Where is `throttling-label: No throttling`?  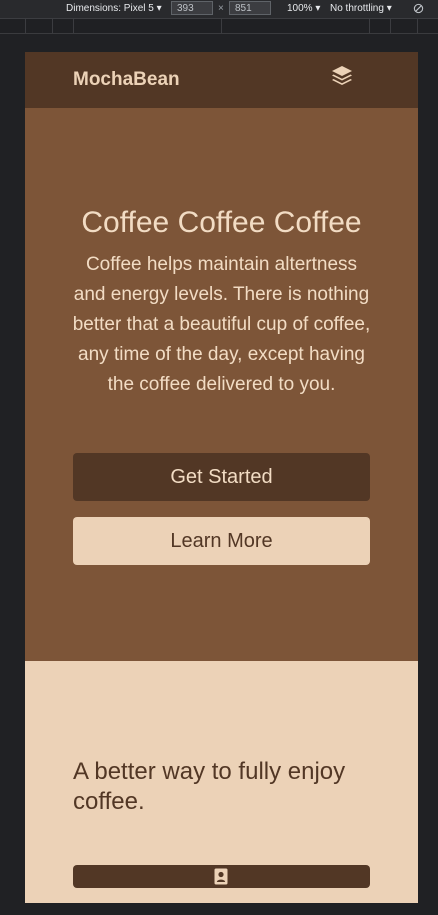
throttling-label: No throttling is located at coordinates (357, 8).